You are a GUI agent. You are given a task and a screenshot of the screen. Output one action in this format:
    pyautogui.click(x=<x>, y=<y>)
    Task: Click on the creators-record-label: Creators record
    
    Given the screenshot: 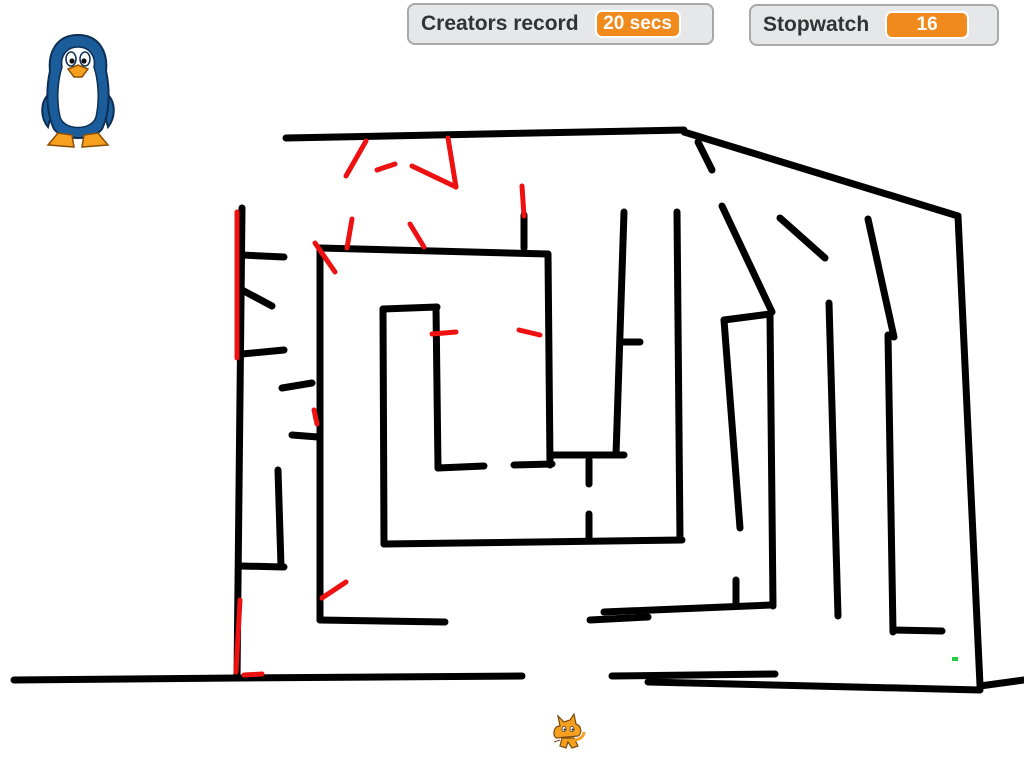 What is the action you would take?
    pyautogui.click(x=500, y=23)
    